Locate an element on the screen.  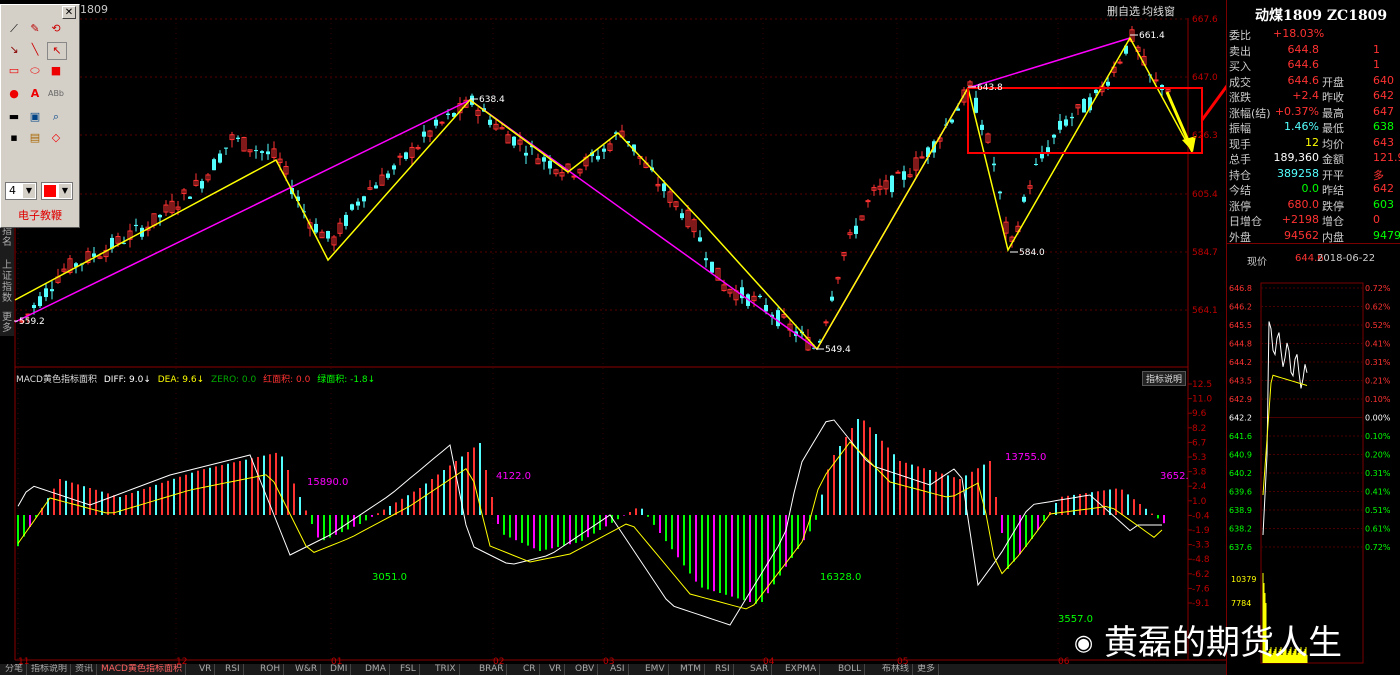
mini-pct-tick: 0.72% is located at coordinates (1378, 288).